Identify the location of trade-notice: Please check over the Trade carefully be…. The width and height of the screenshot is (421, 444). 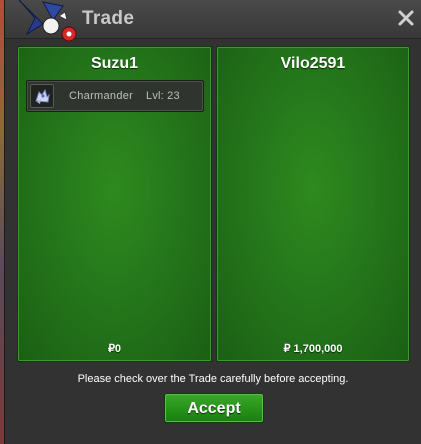
(213, 379).